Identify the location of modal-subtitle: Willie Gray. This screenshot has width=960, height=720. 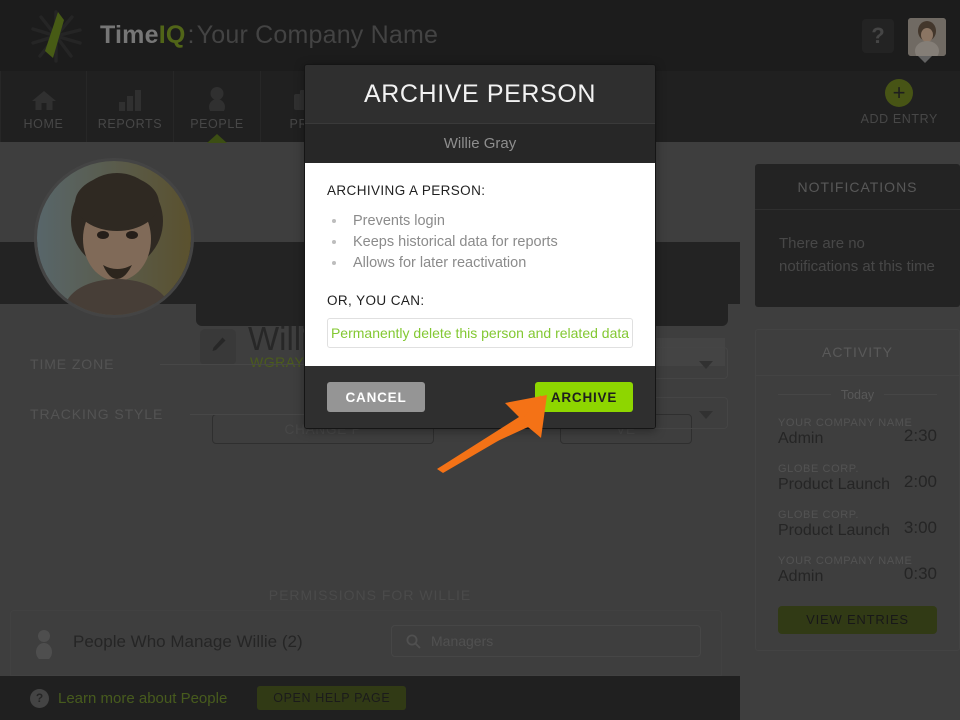
(480, 143).